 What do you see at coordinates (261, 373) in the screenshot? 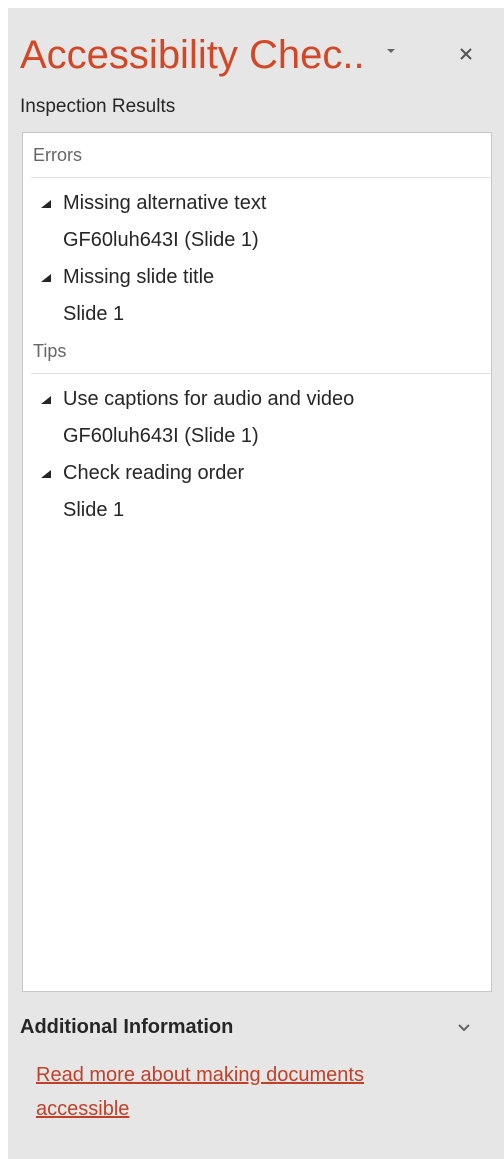
I see `tips-divider` at bounding box center [261, 373].